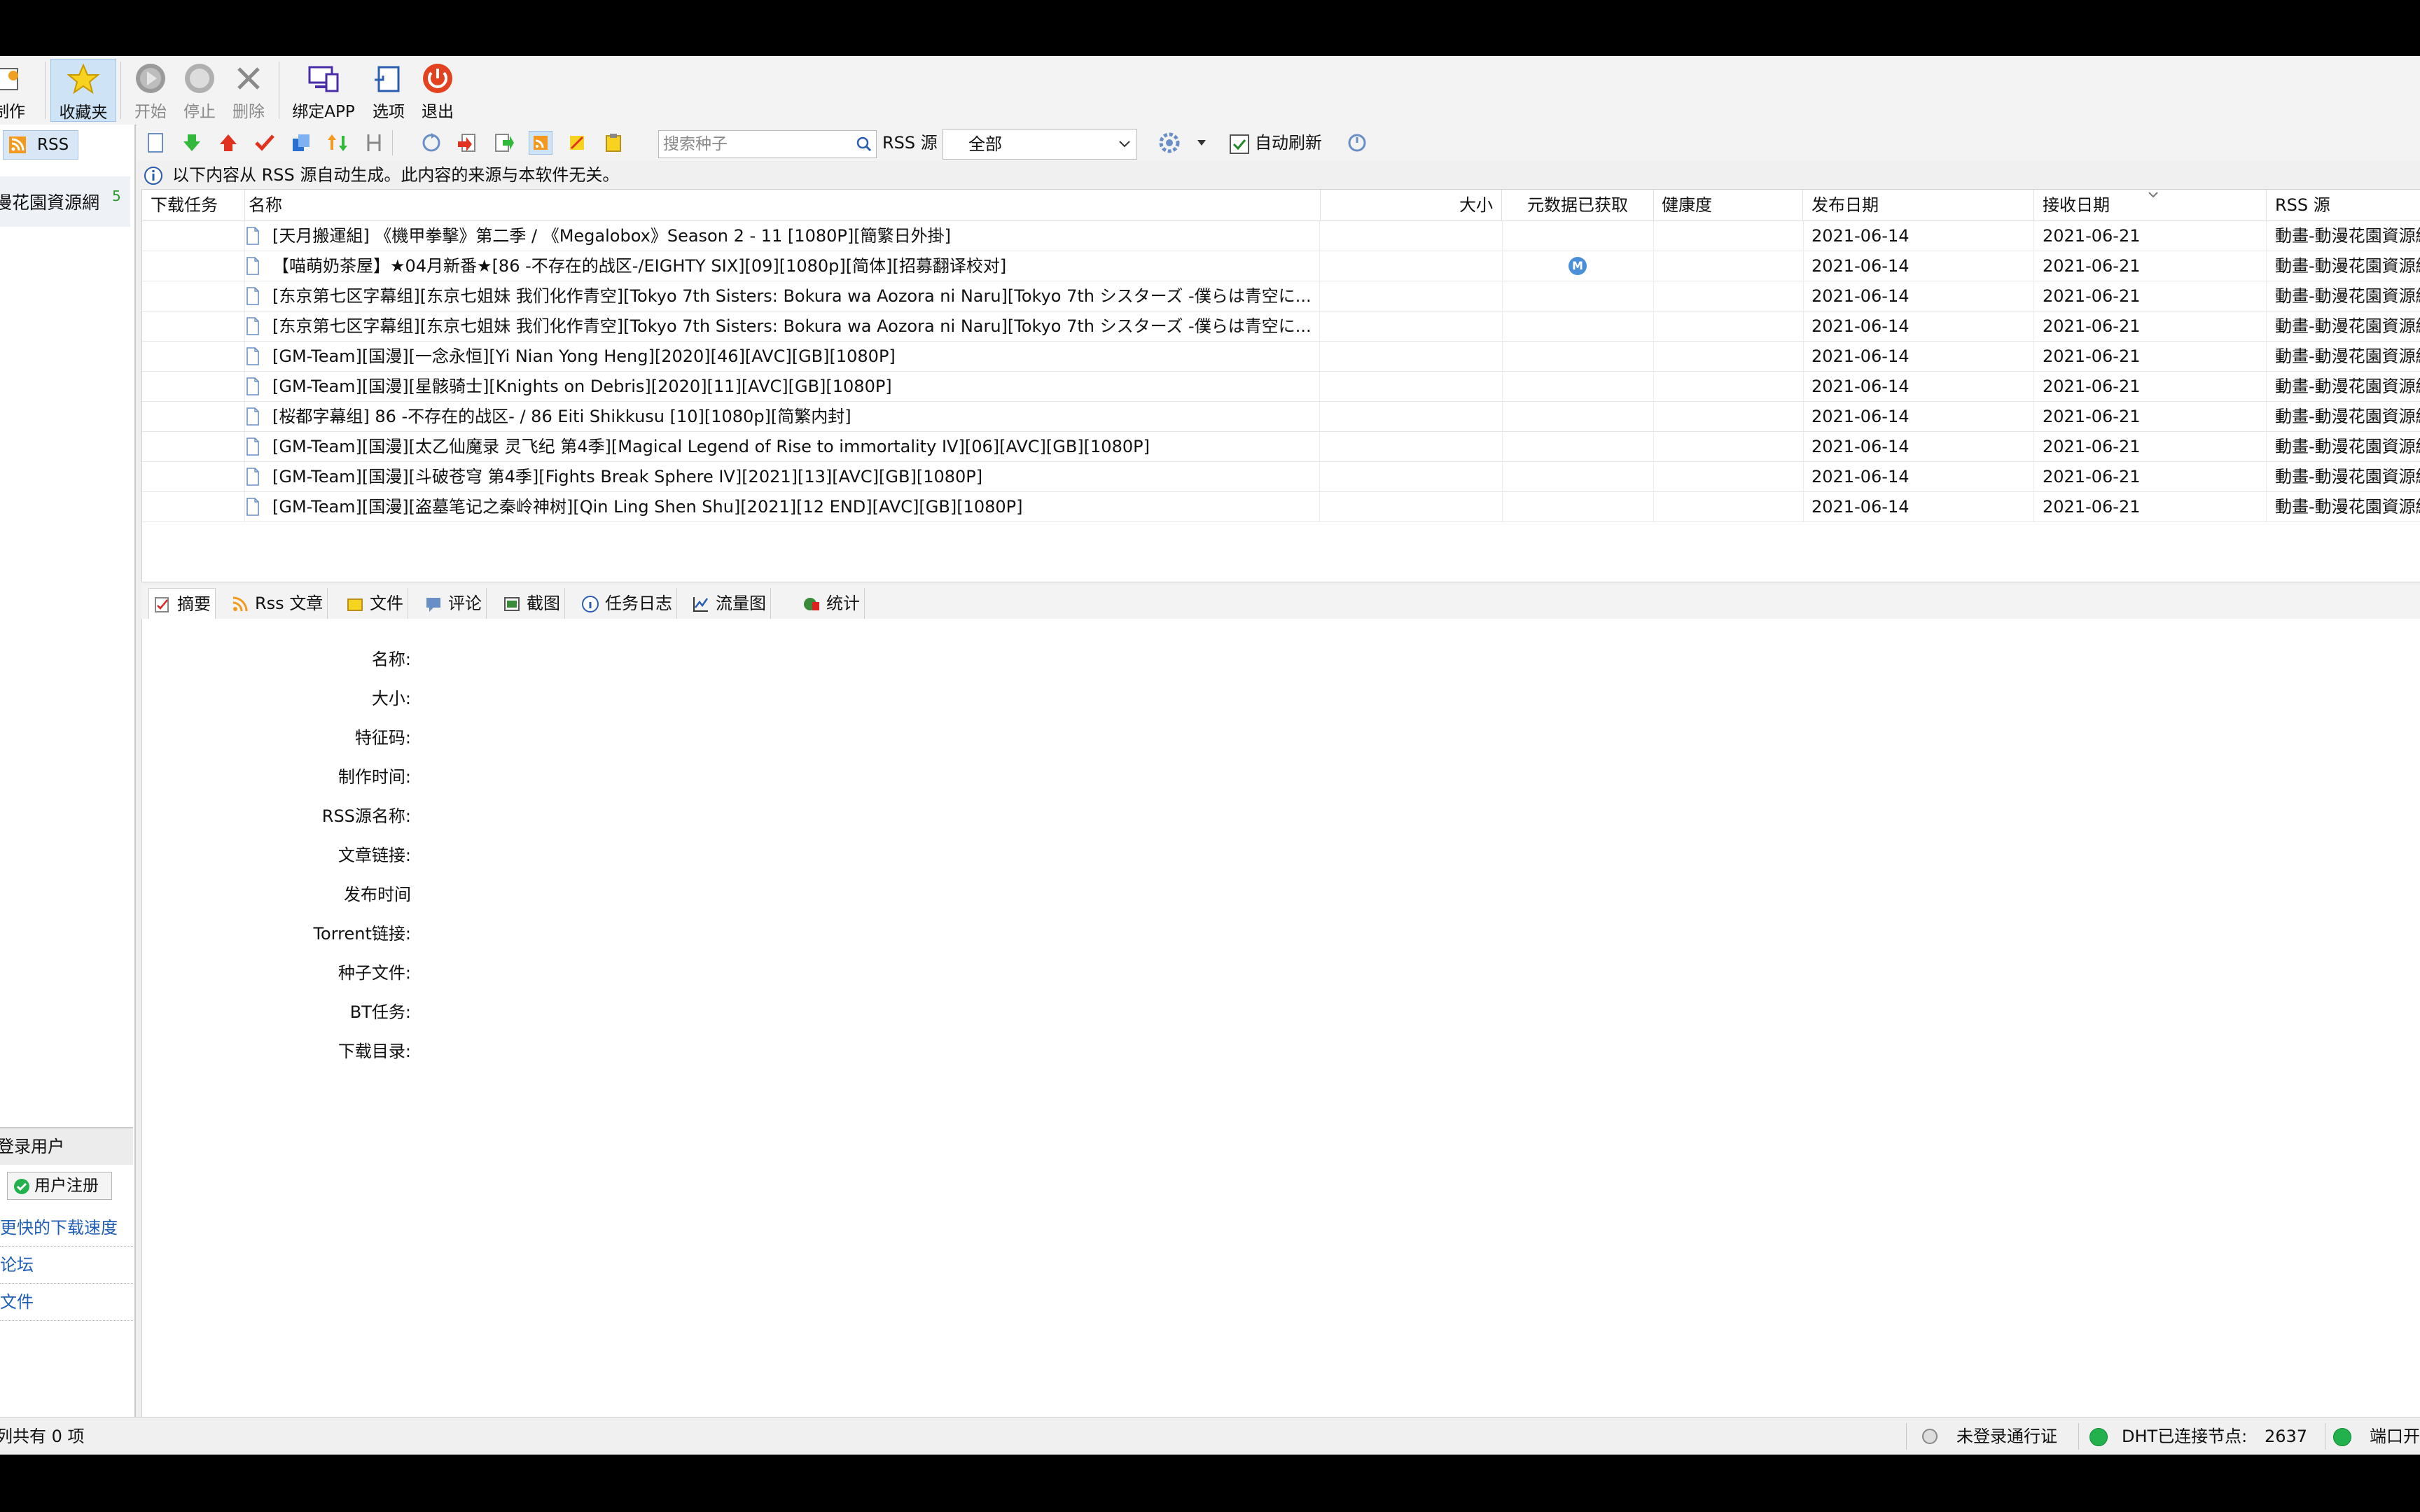  I want to click on column-receive-date: 接收日期, so click(2150, 205).